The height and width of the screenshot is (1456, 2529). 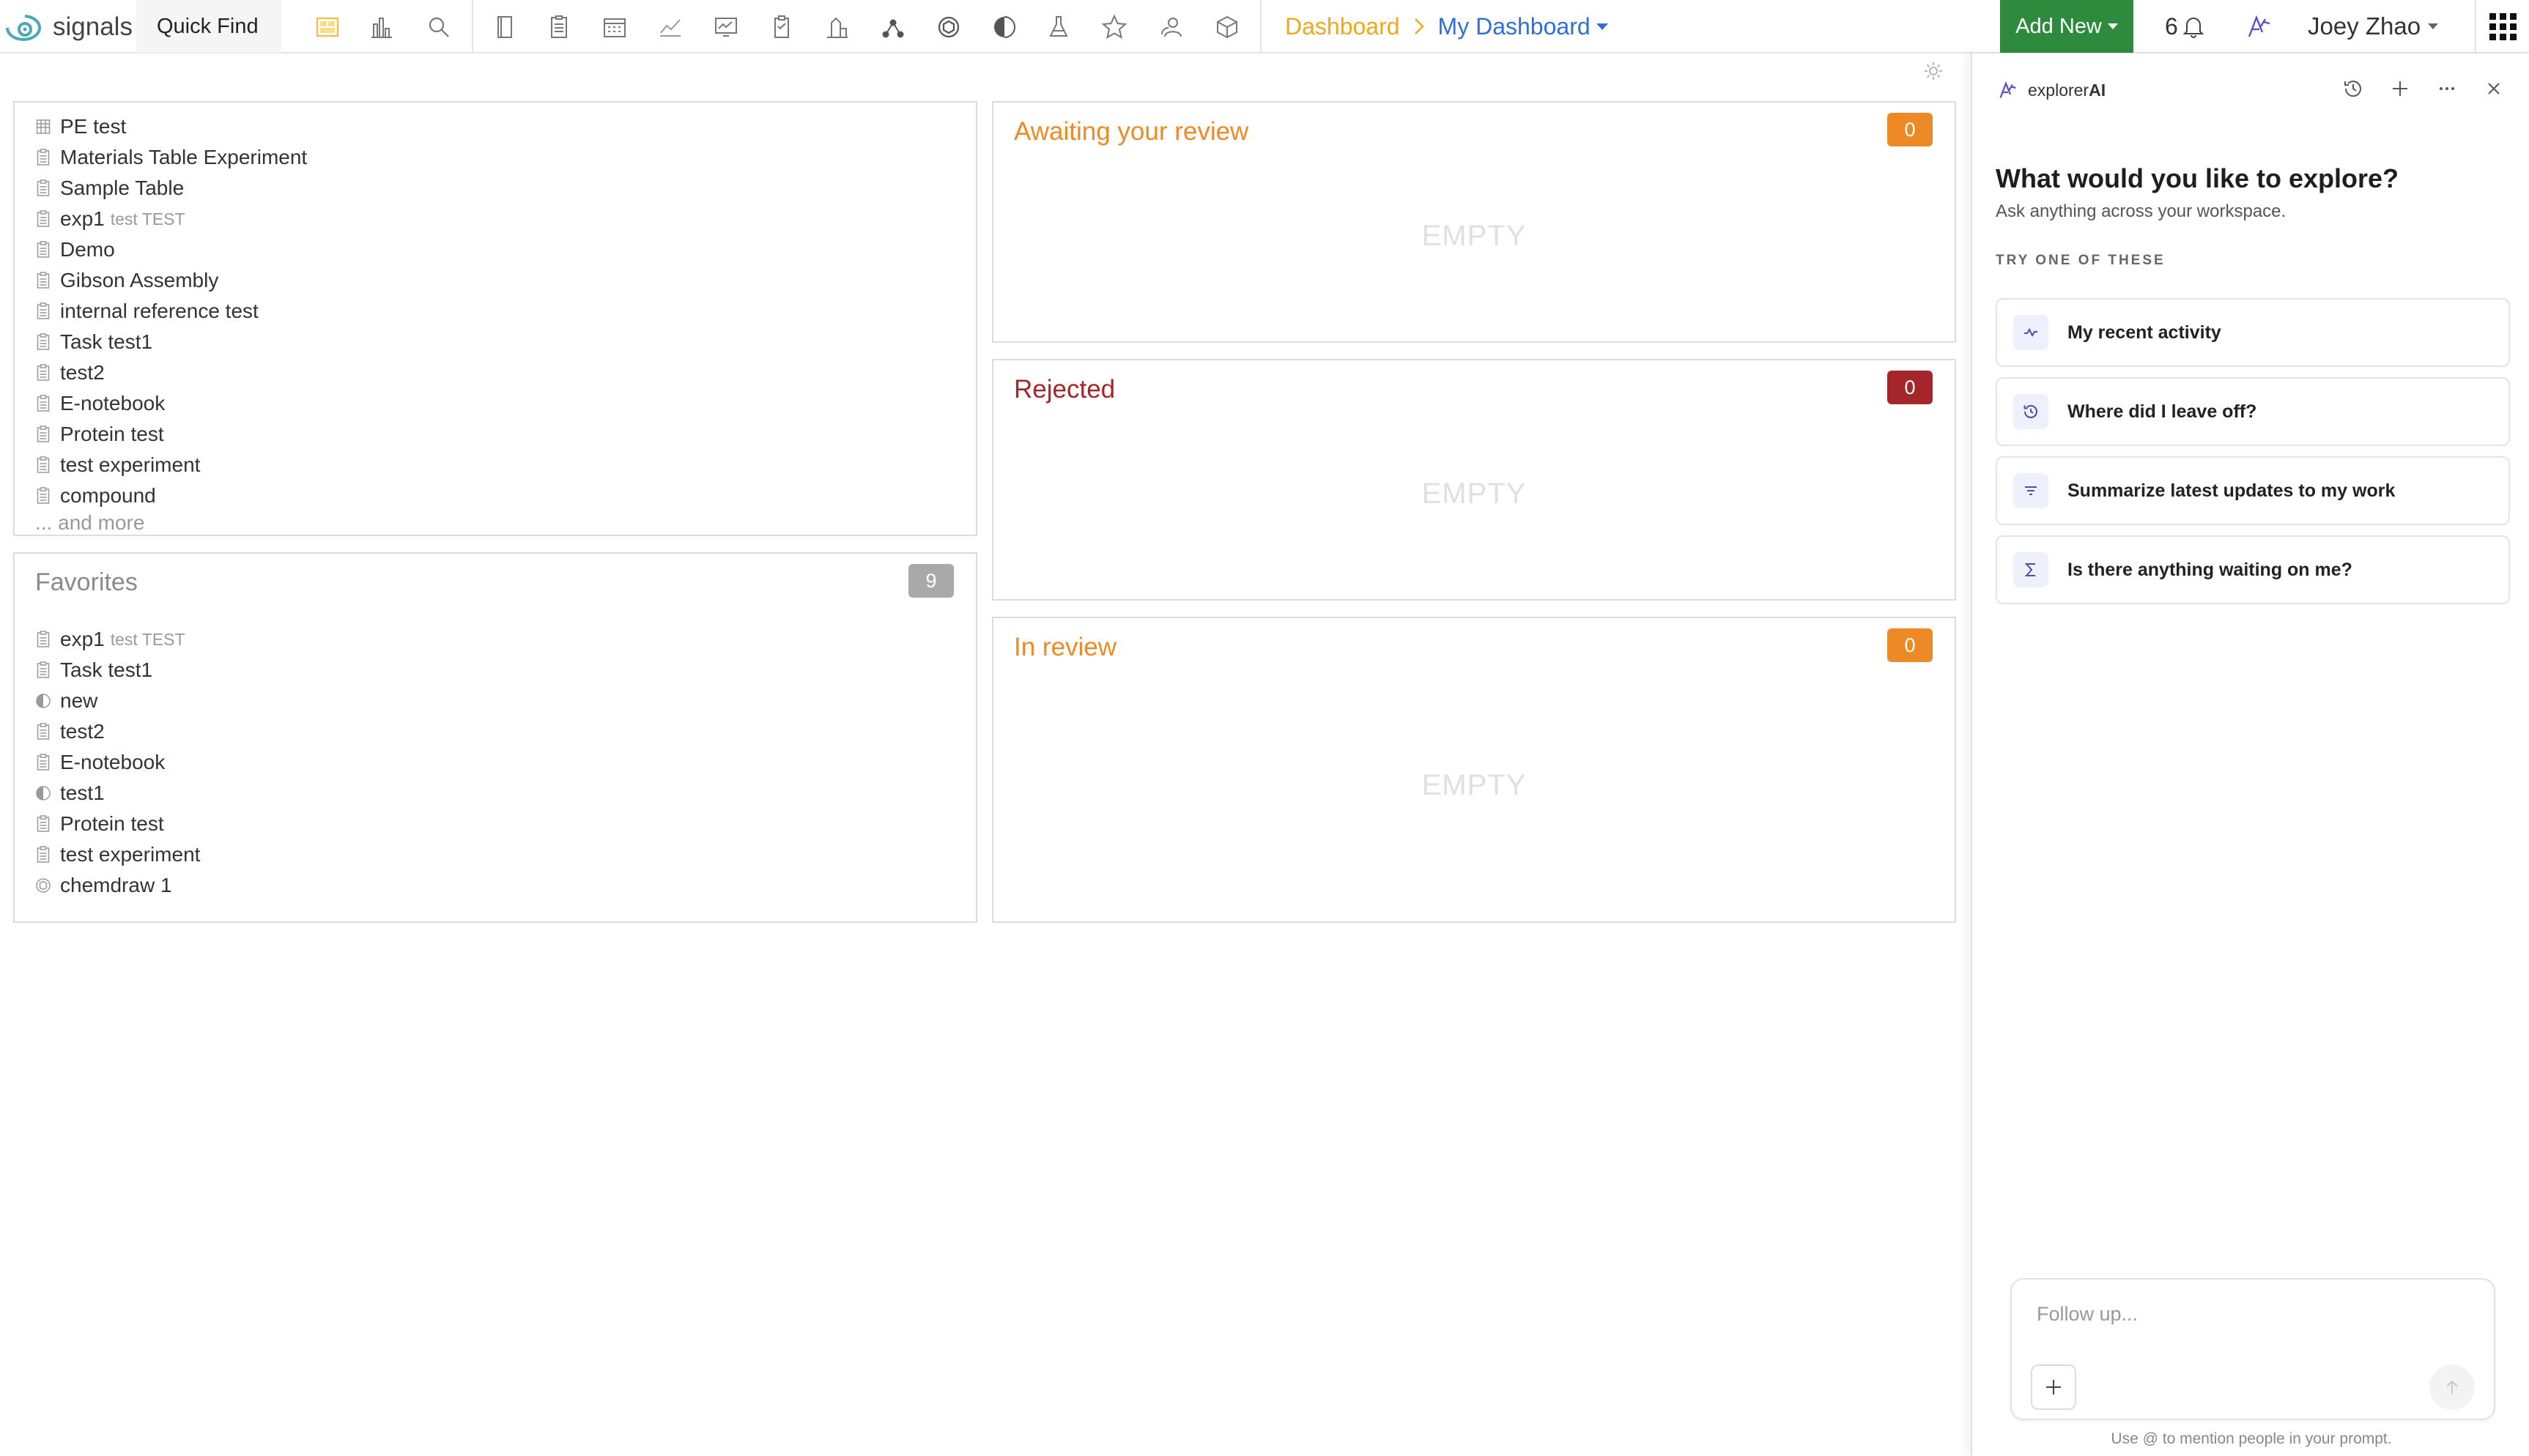 I want to click on list-item: internal reference test, so click(x=171, y=311).